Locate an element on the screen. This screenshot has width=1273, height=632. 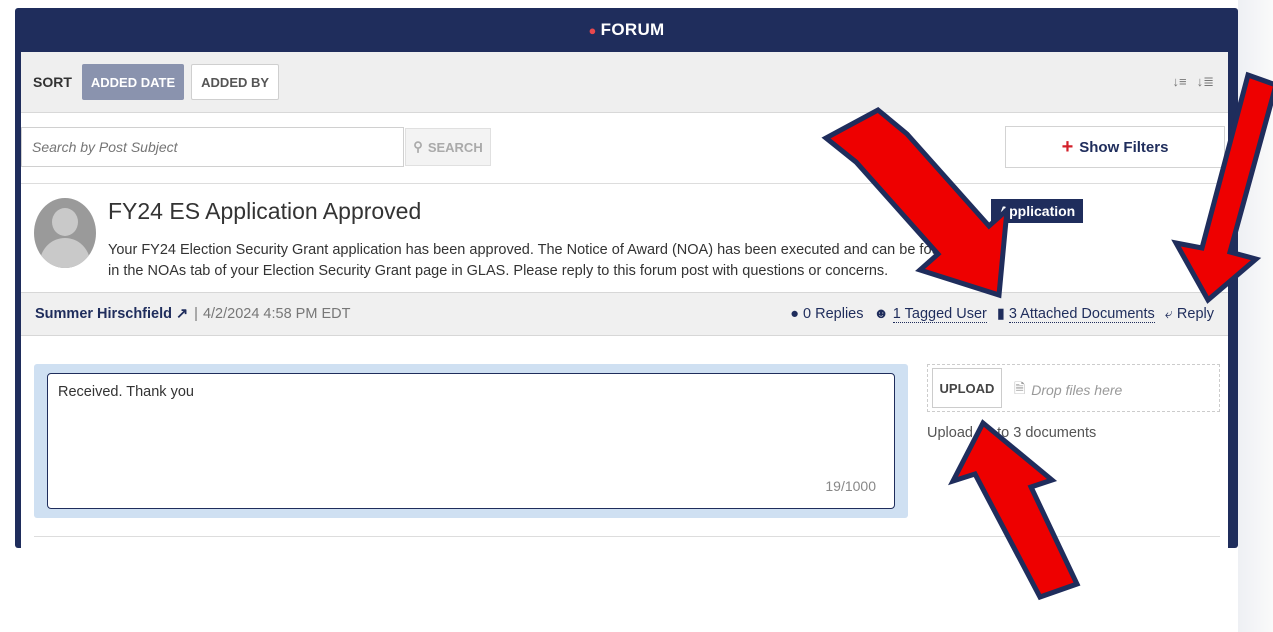
search-input is located at coordinates (212, 147).